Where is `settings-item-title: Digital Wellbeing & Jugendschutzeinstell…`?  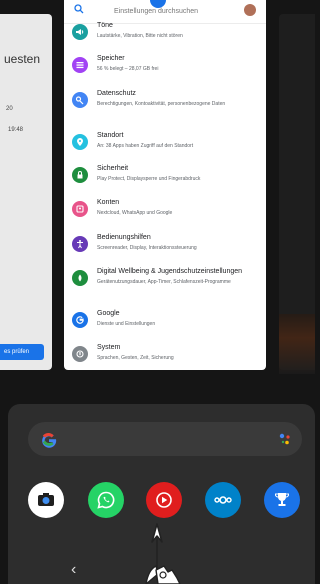
settings-item-title: Digital Wellbeing & Jugendschutzeinstell… is located at coordinates (170, 271).